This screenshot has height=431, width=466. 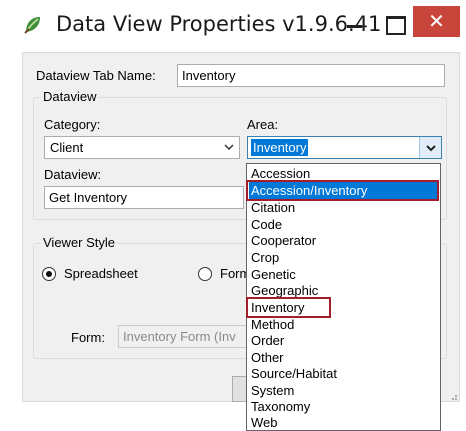 What do you see at coordinates (263, 124) in the screenshot?
I see `area-label: Area:` at bounding box center [263, 124].